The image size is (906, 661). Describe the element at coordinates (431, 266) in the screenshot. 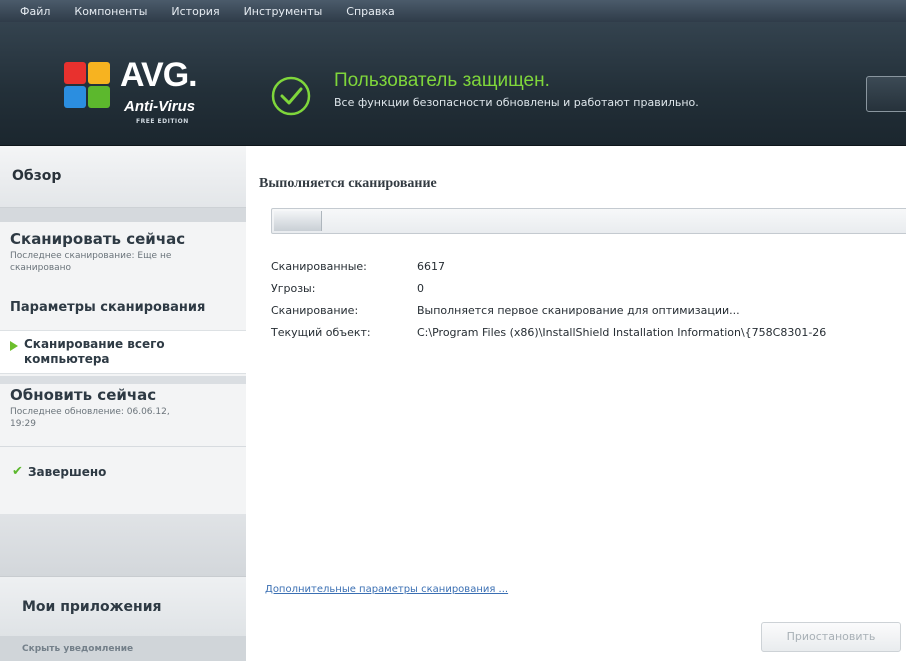

I see `scanned-value: 6617` at that location.